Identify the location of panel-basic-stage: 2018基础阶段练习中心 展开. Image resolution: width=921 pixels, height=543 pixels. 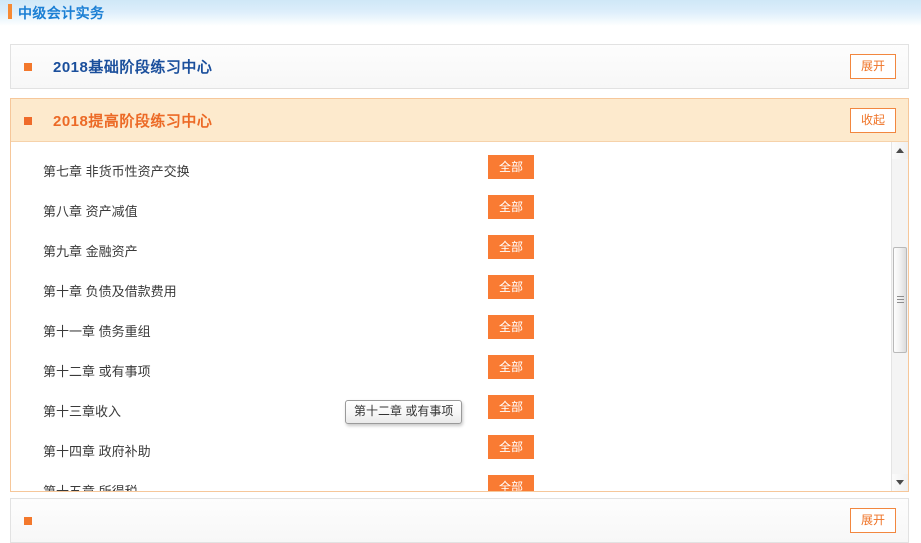
(459, 66).